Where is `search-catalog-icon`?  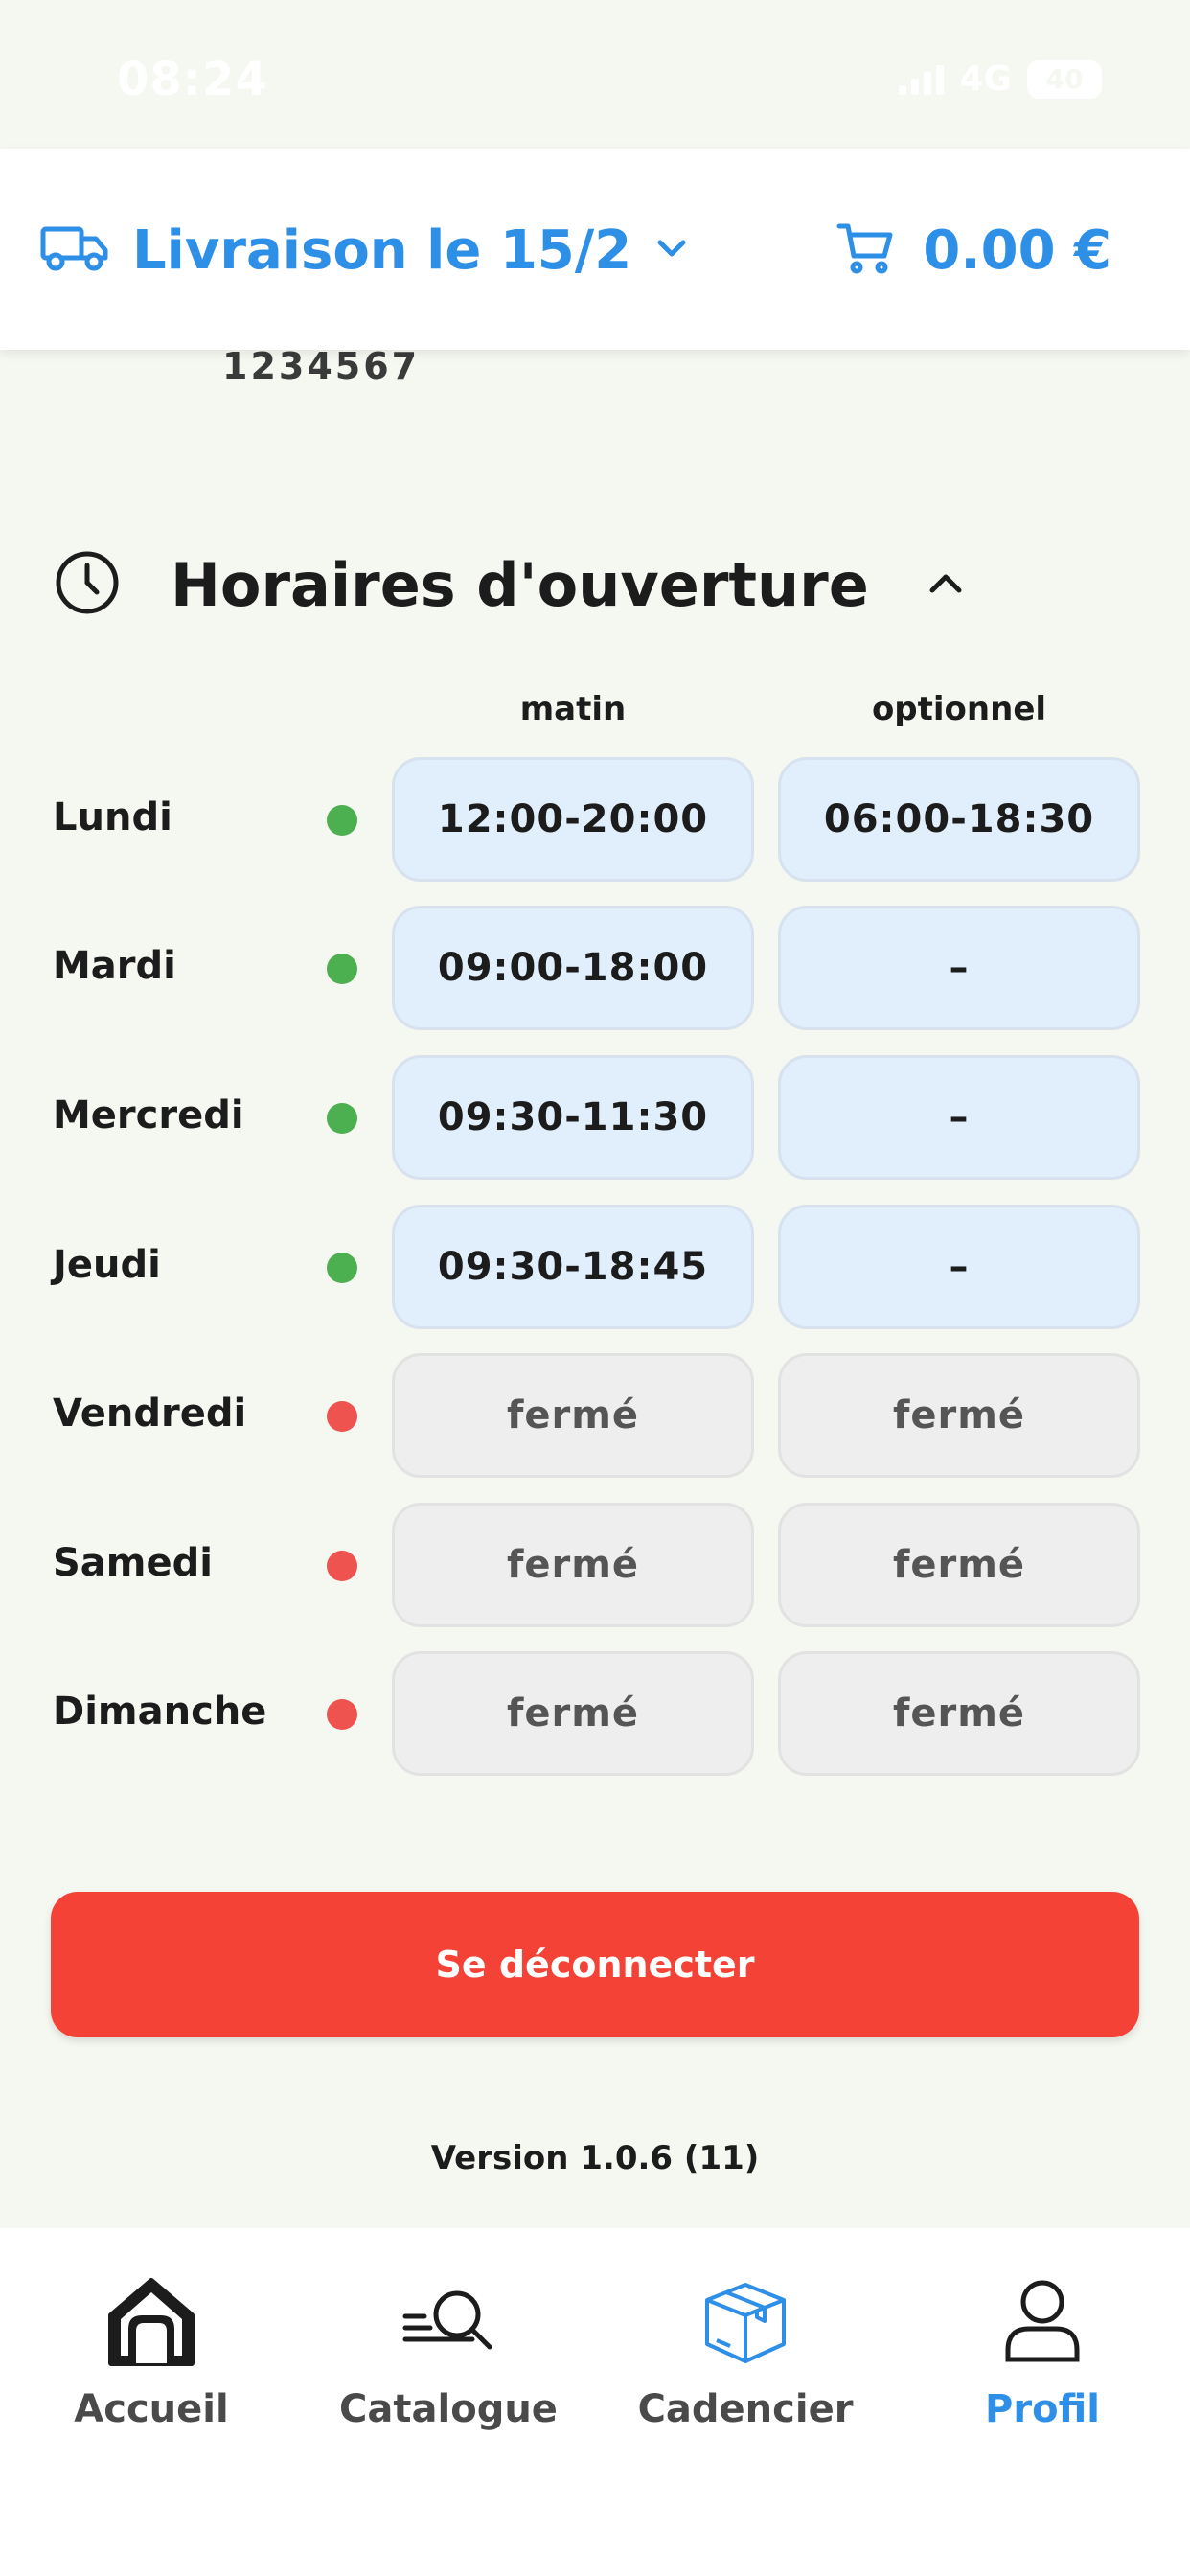 search-catalog-icon is located at coordinates (449, 2321).